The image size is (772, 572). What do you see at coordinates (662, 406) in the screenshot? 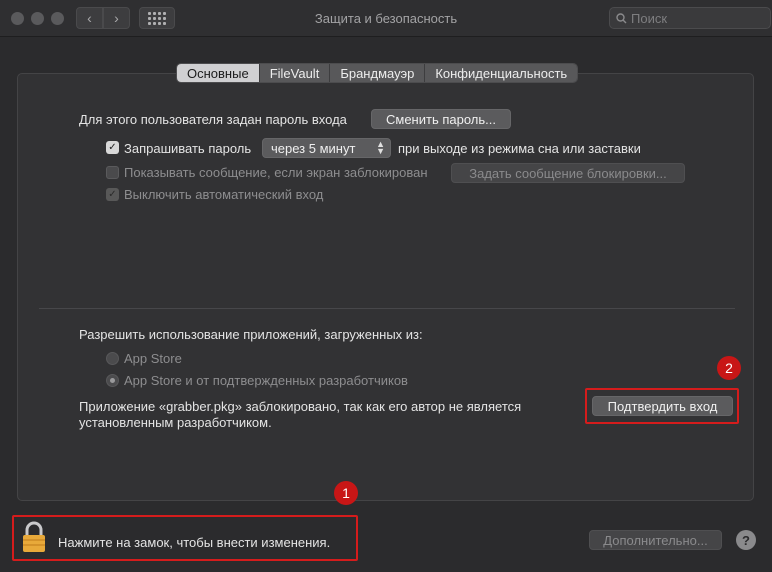
I see `confirm-highlight-box` at bounding box center [662, 406].